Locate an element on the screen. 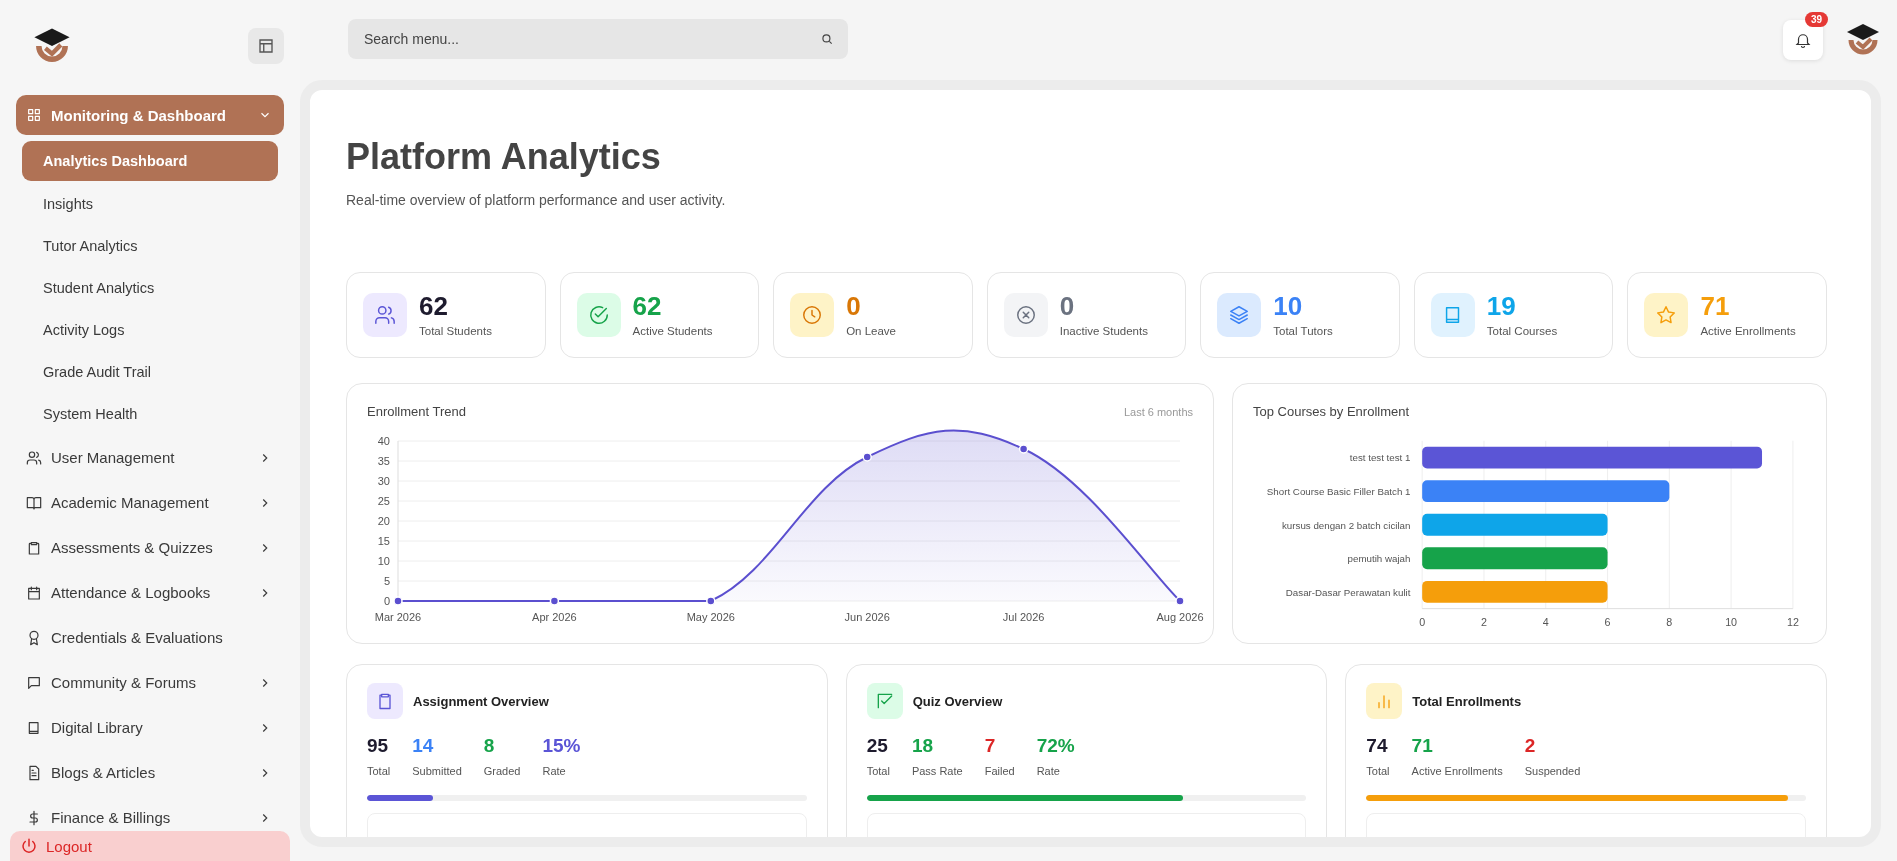  sidebar-group: Digital Library is located at coordinates (150, 727).